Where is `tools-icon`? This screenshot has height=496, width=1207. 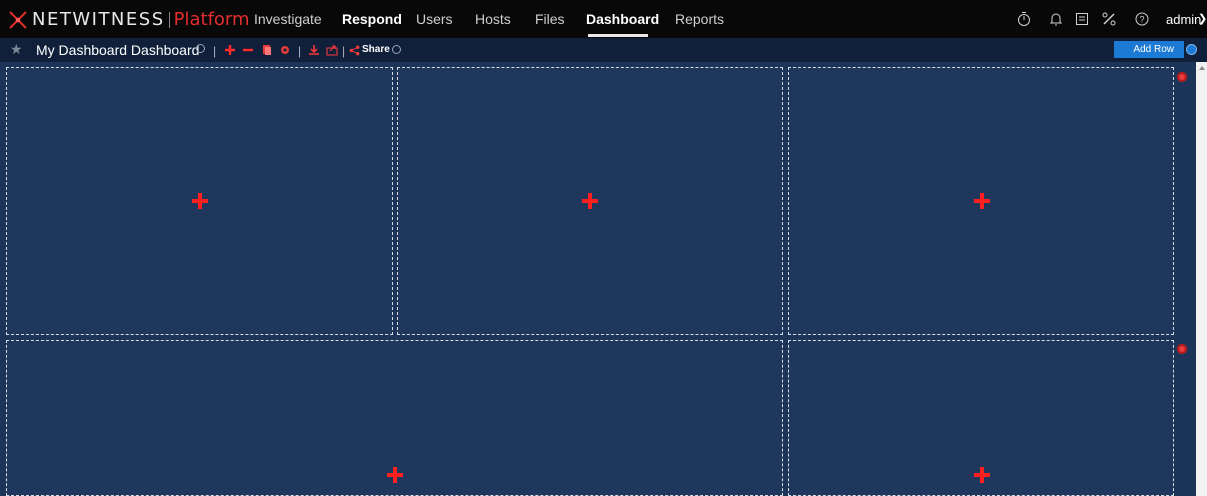 tools-icon is located at coordinates (1109, 19).